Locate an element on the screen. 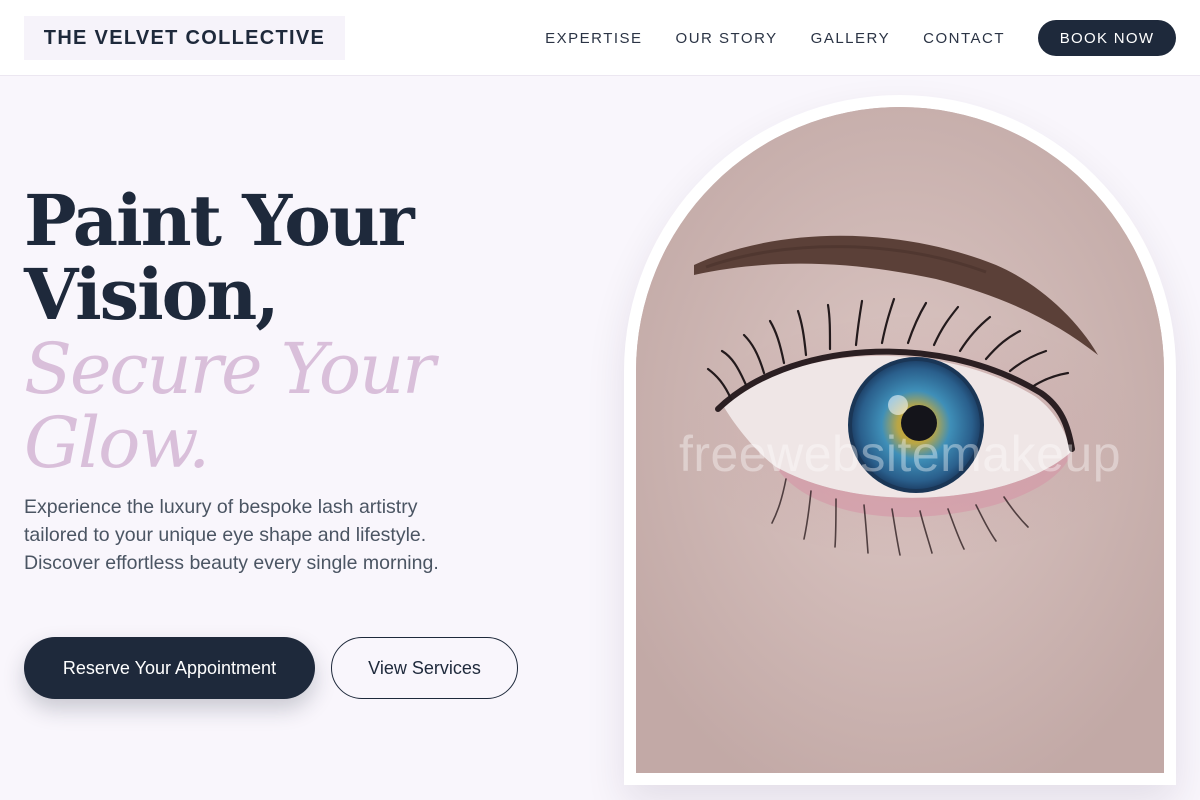  book-now-button: BOOK NOW is located at coordinates (1107, 38).